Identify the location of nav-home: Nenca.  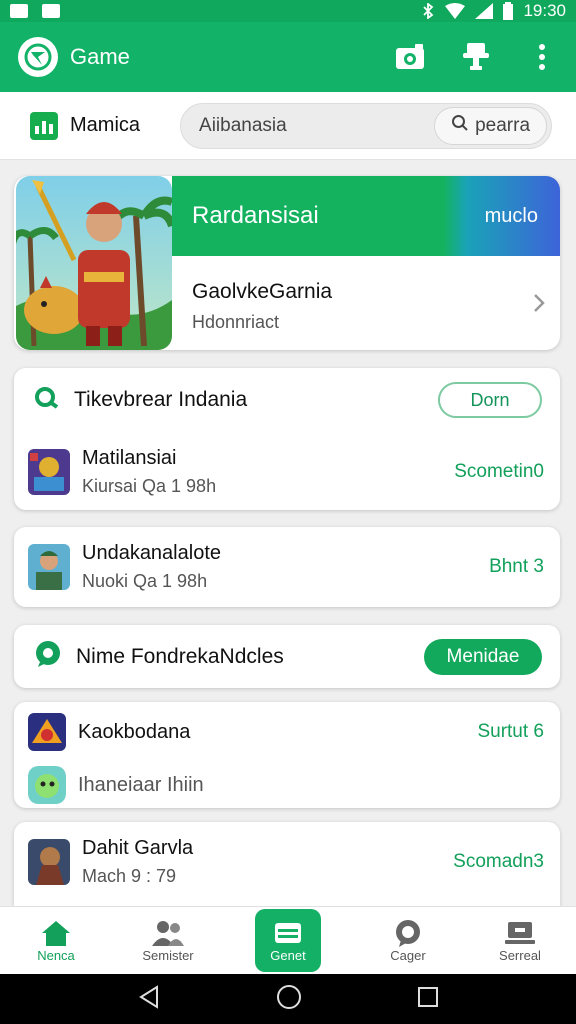
(56, 940).